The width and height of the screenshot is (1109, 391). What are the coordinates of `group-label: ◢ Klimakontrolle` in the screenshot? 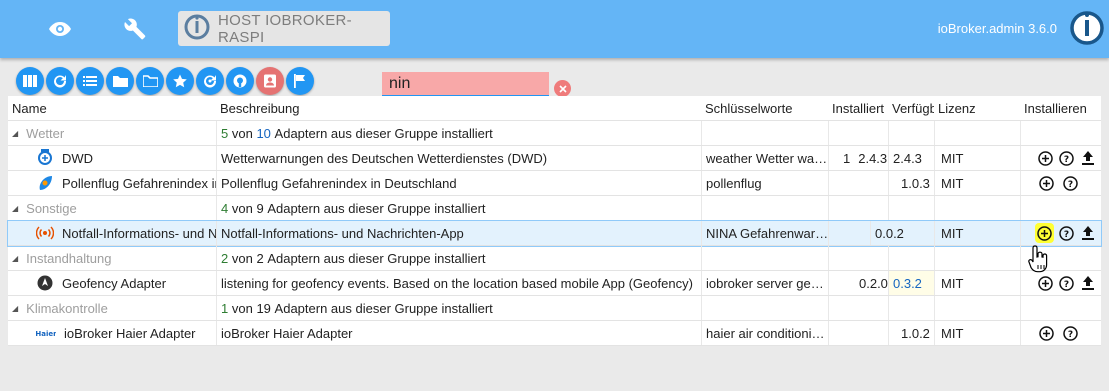 It's located at (60, 308).